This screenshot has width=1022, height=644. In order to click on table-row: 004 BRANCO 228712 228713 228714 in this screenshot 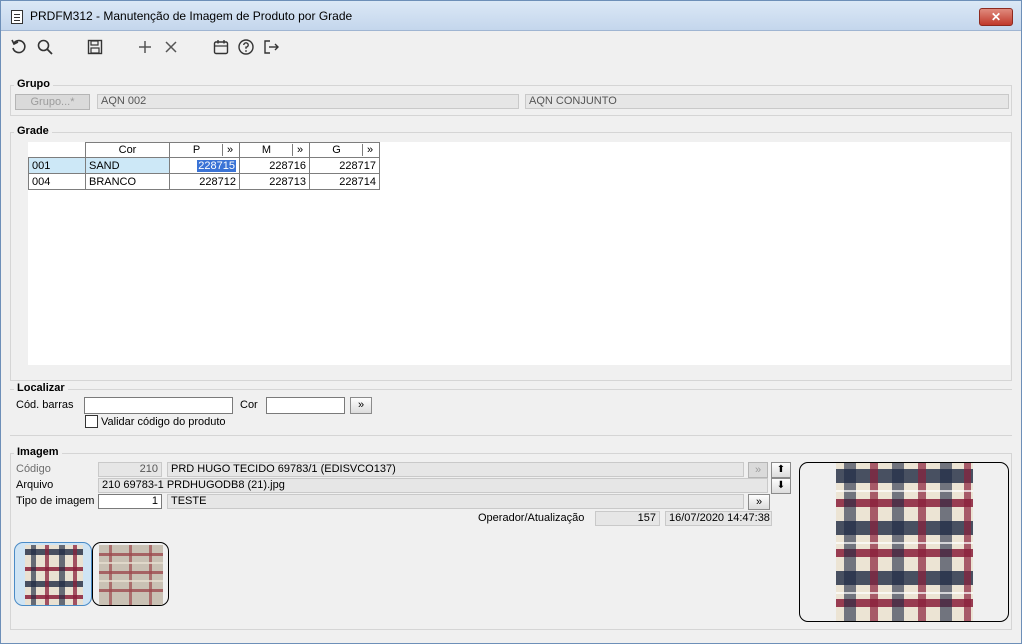, I will do `click(204, 181)`.